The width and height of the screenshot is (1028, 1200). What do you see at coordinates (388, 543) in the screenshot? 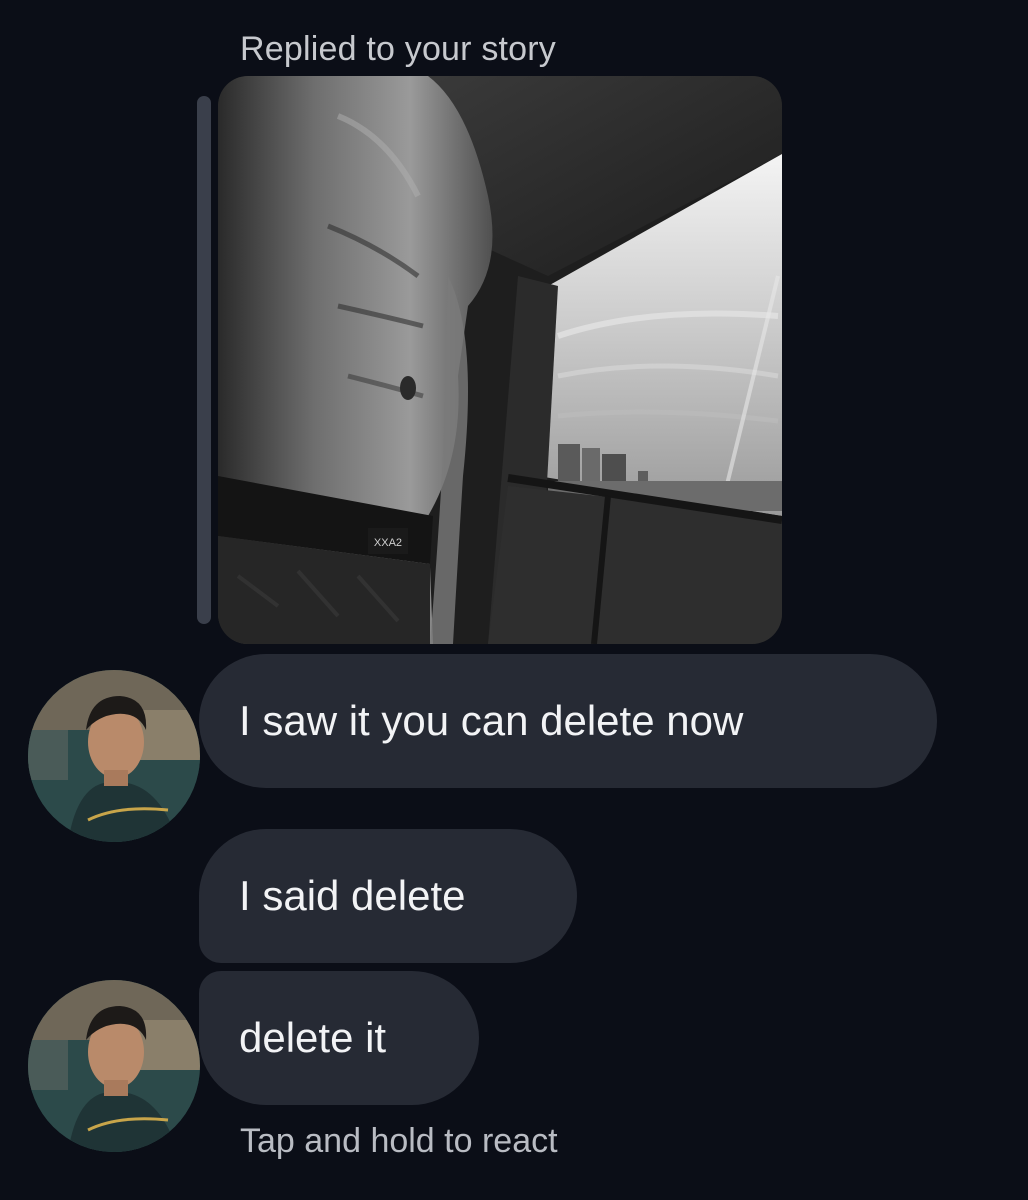
I see `waistband-brand-text: XXA2` at bounding box center [388, 543].